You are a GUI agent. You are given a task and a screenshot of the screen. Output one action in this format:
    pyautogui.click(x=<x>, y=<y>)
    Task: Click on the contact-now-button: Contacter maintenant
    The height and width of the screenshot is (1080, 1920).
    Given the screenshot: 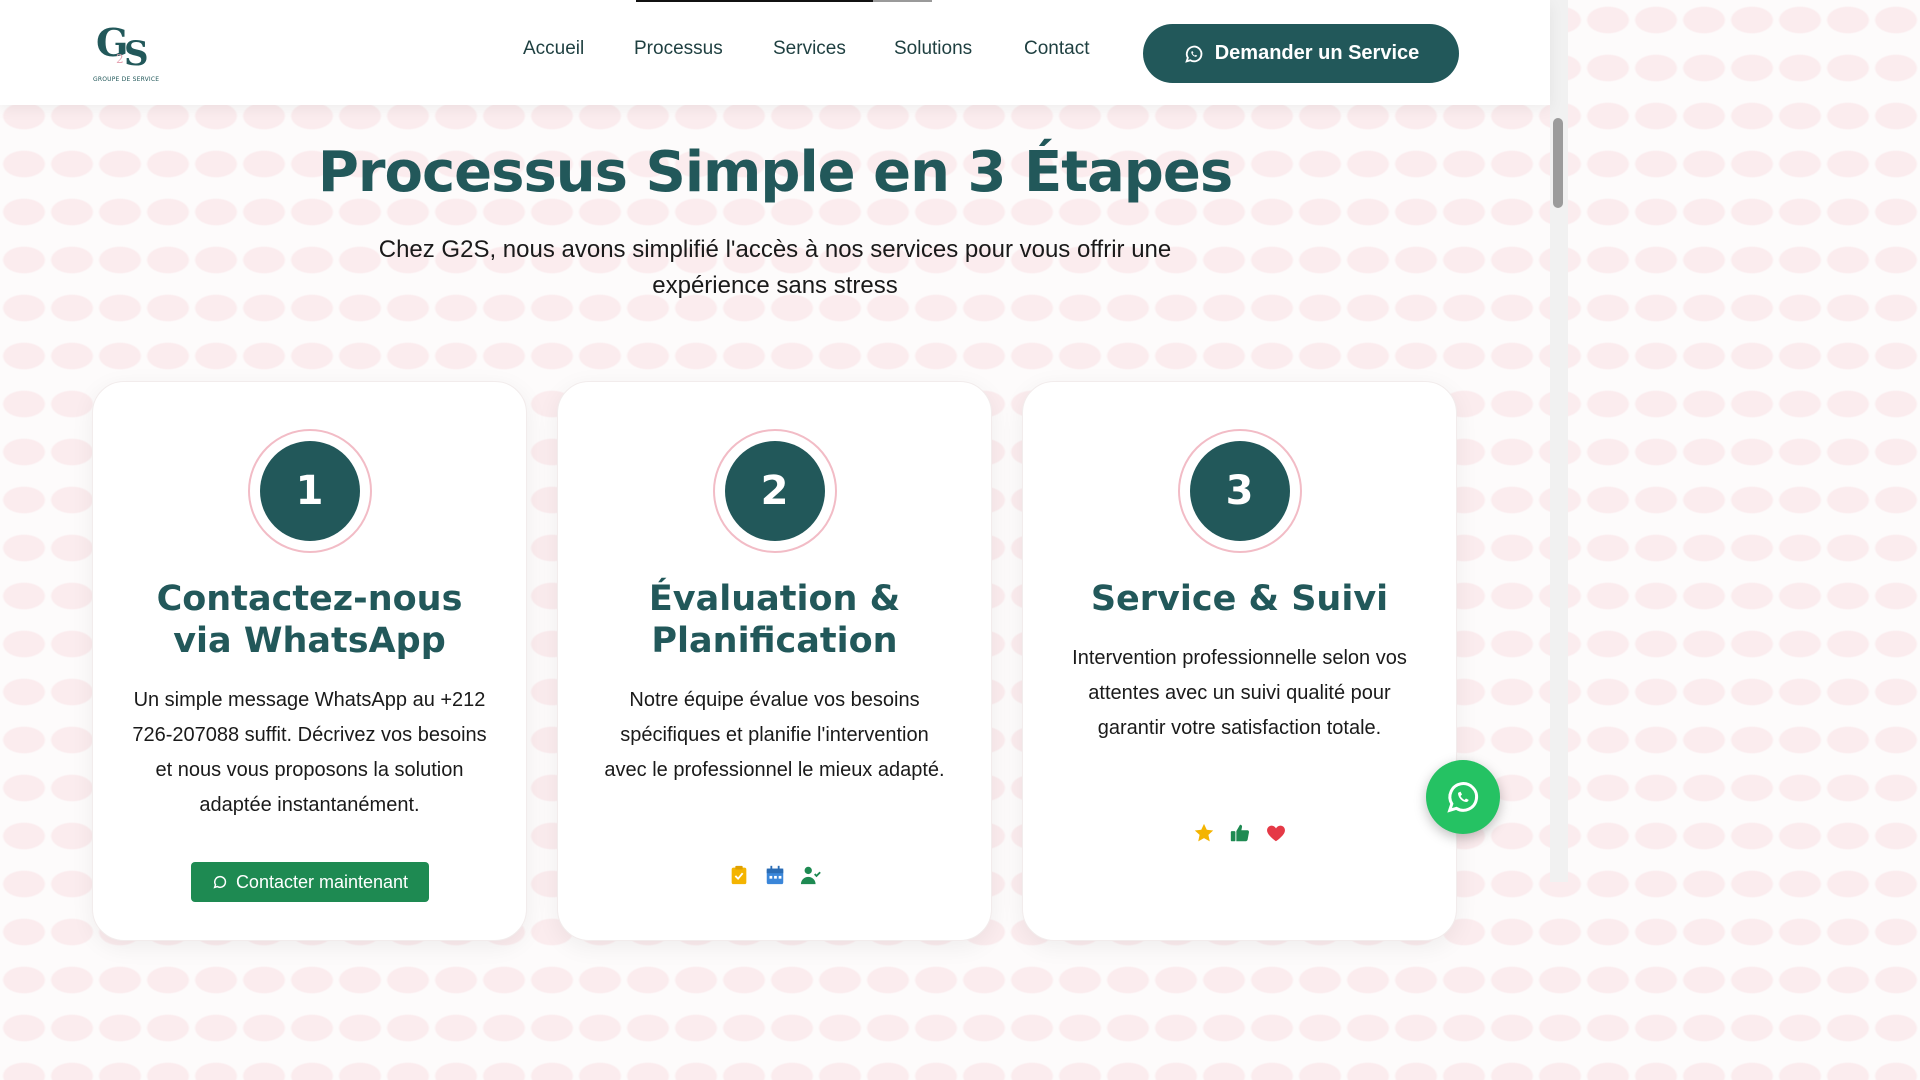 What is the action you would take?
    pyautogui.click(x=310, y=882)
    